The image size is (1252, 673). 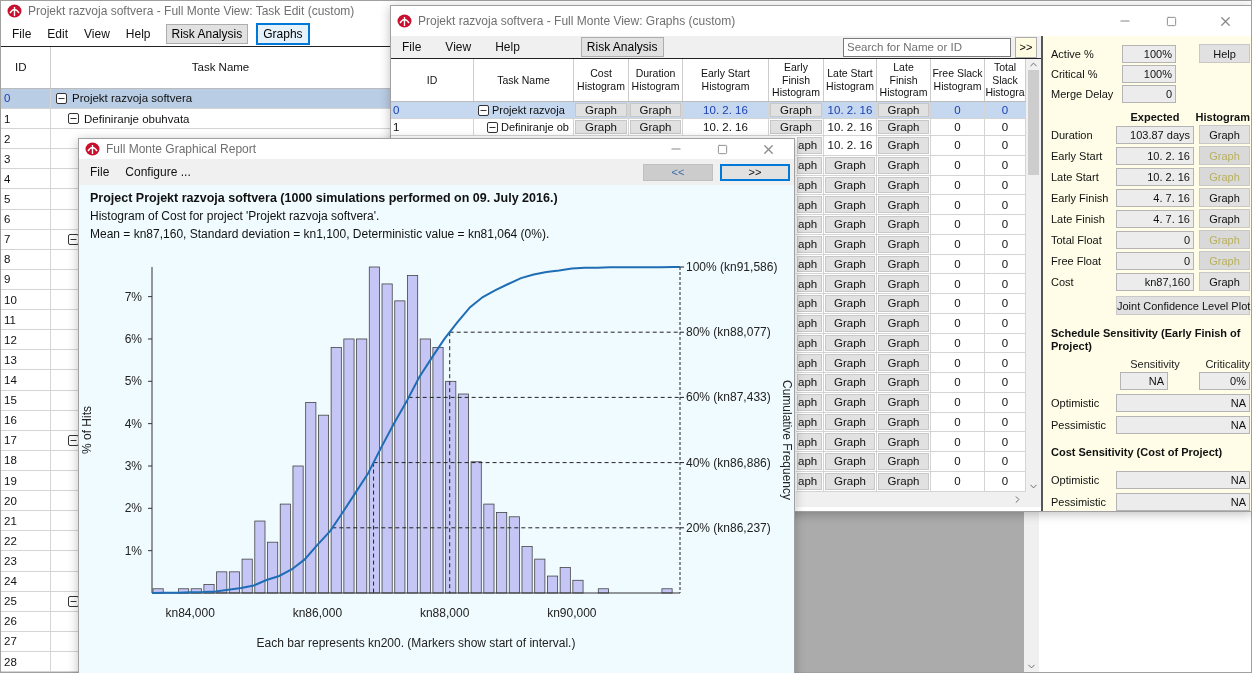 What do you see at coordinates (927, 47) in the screenshot?
I see `search-field: Search for Name or ID` at bounding box center [927, 47].